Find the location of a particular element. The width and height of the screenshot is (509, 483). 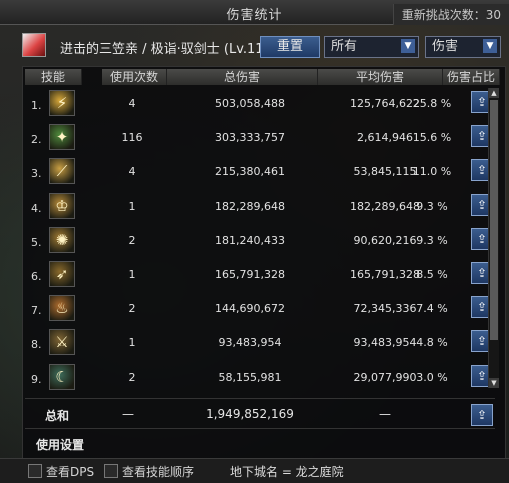

scrollbar: ▲ ▼ is located at coordinates (493, 238).